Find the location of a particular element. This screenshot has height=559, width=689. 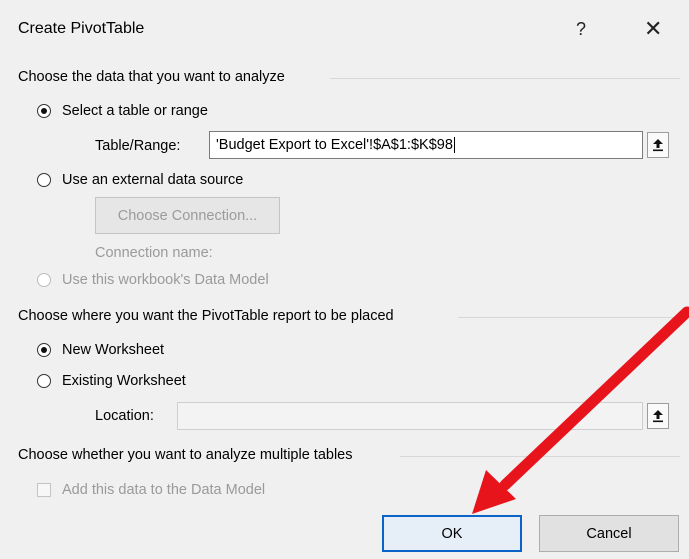

close-button: ✕ is located at coordinates (653, 29).